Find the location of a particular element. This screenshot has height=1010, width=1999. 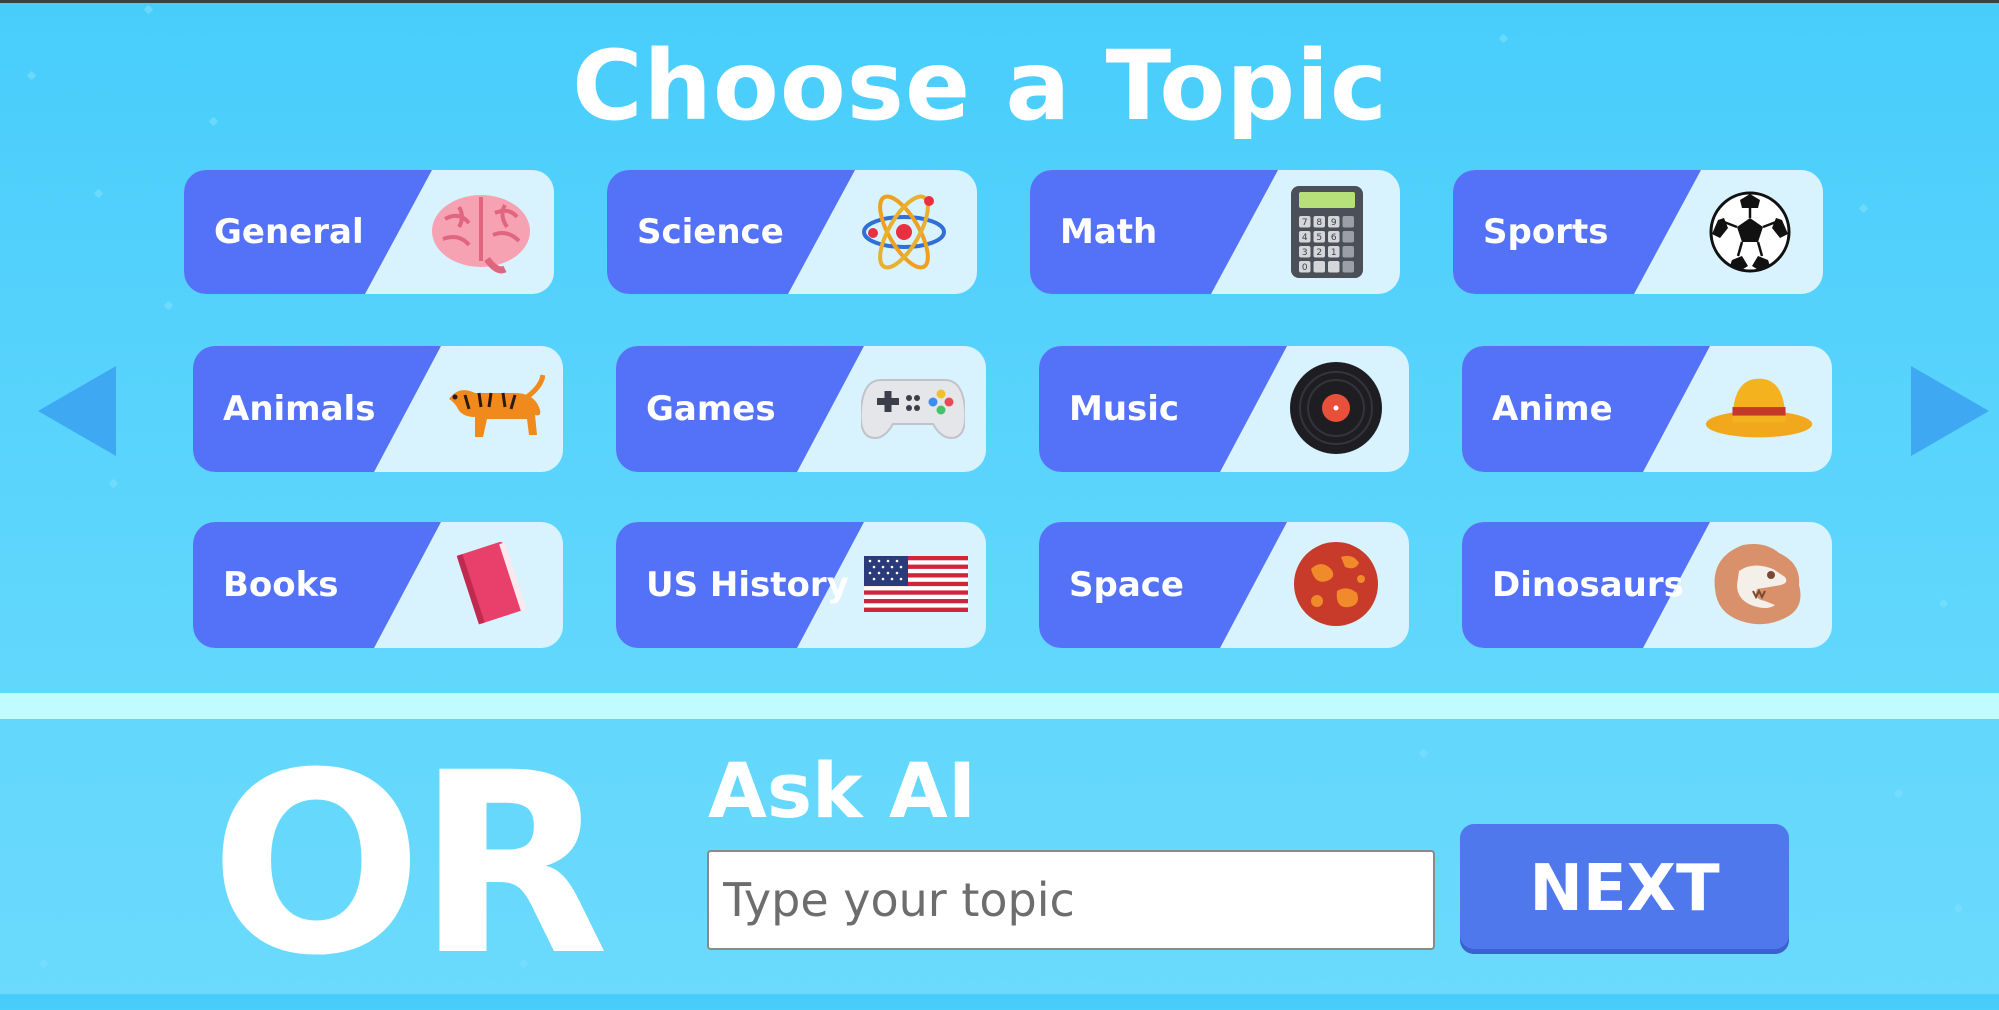

calculator-key-label: 9 is located at coordinates (1334, 223).